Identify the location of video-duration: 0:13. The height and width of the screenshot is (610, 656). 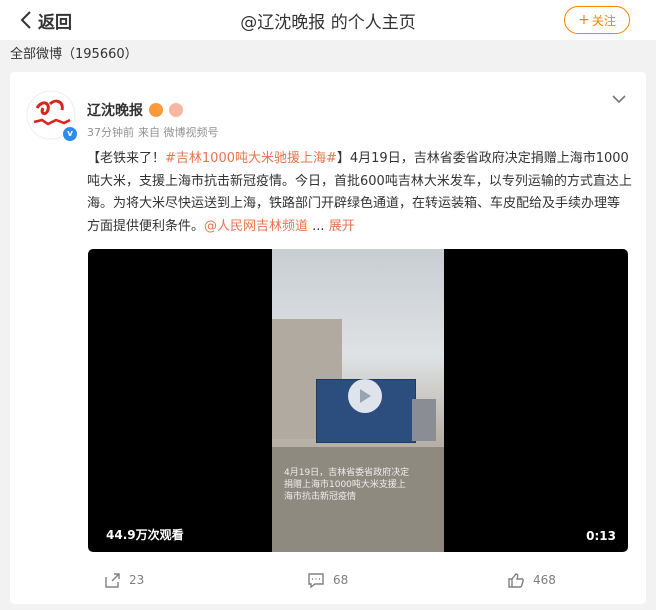
(601, 536).